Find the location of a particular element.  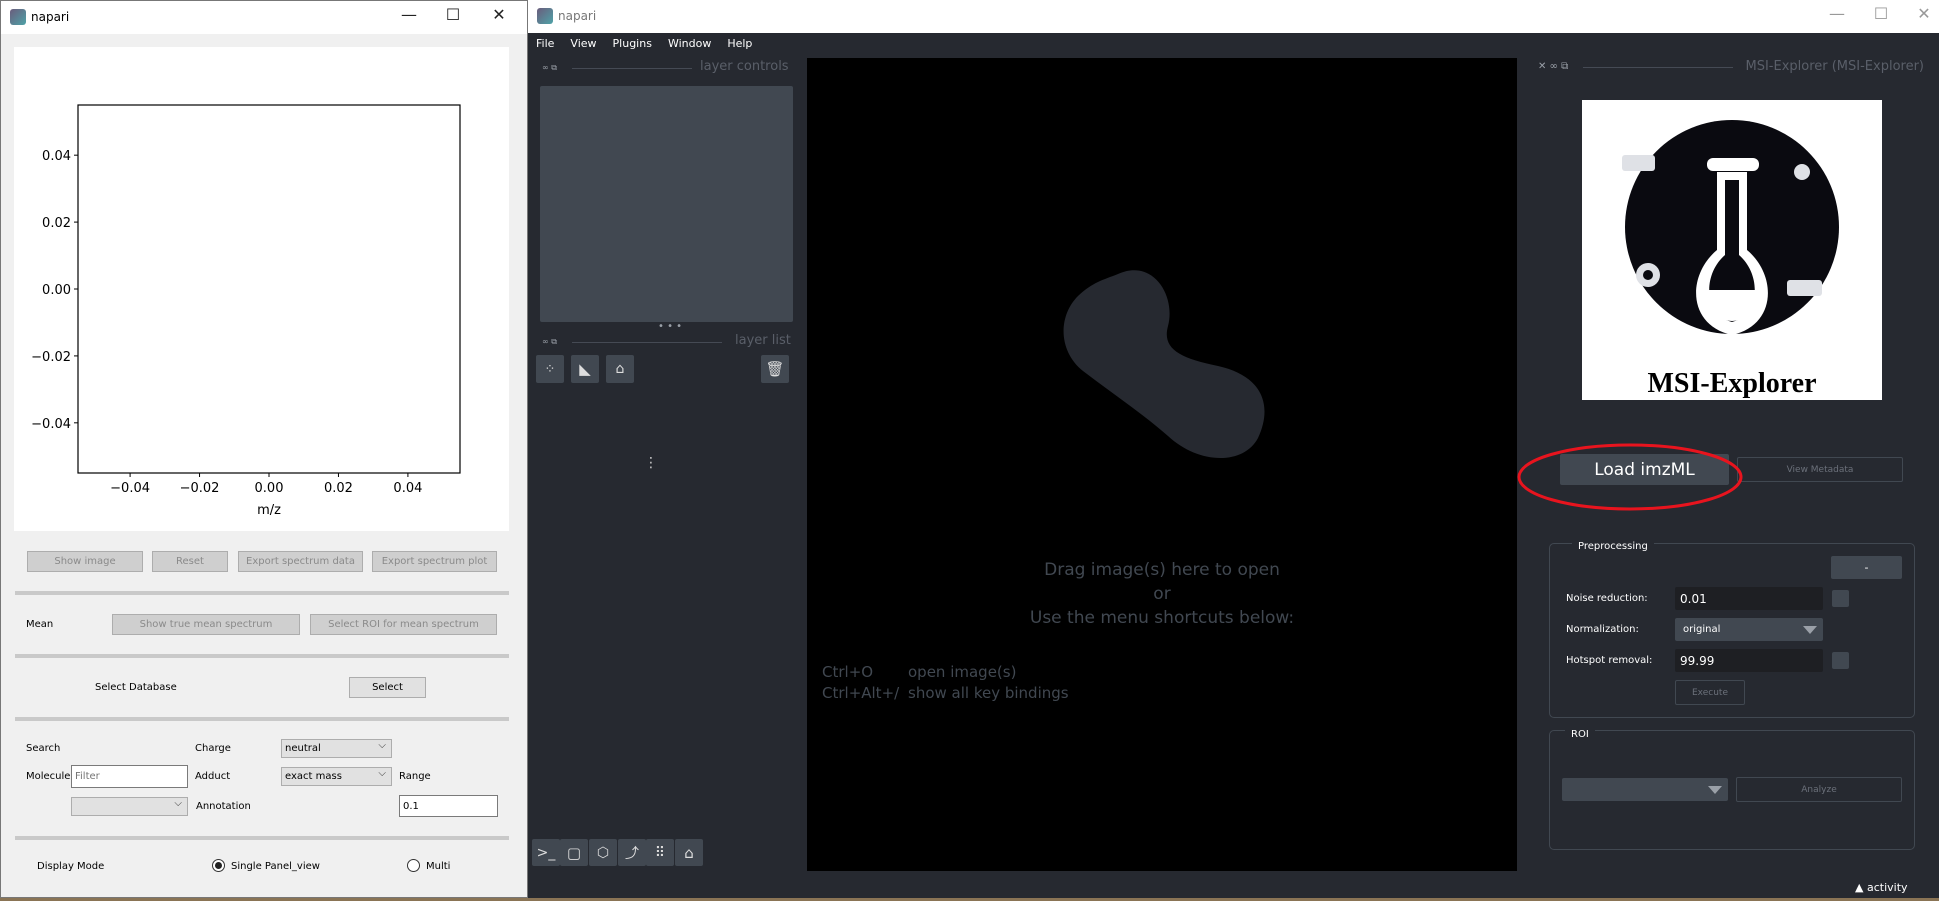

molecule-filter-input is located at coordinates (129, 776).